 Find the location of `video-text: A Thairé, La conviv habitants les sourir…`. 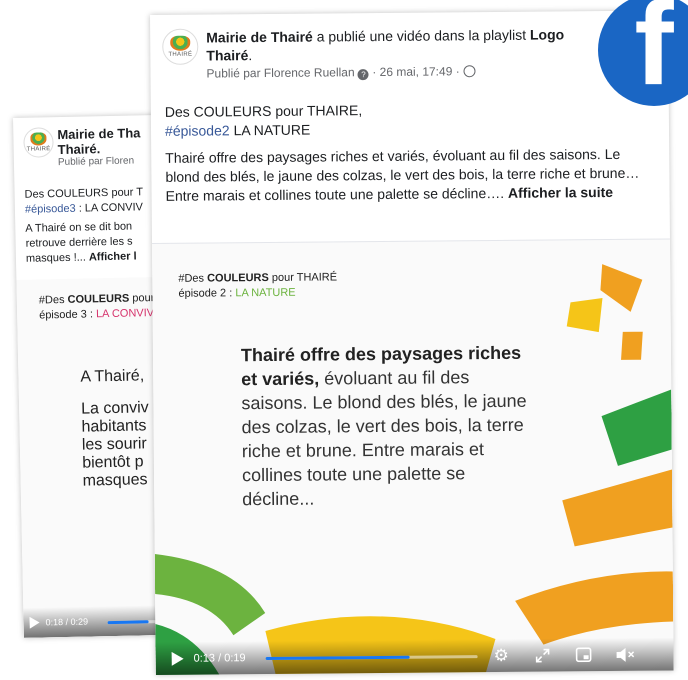

video-text: A Thairé, La conviv habitants les sourir… is located at coordinates (115, 428).